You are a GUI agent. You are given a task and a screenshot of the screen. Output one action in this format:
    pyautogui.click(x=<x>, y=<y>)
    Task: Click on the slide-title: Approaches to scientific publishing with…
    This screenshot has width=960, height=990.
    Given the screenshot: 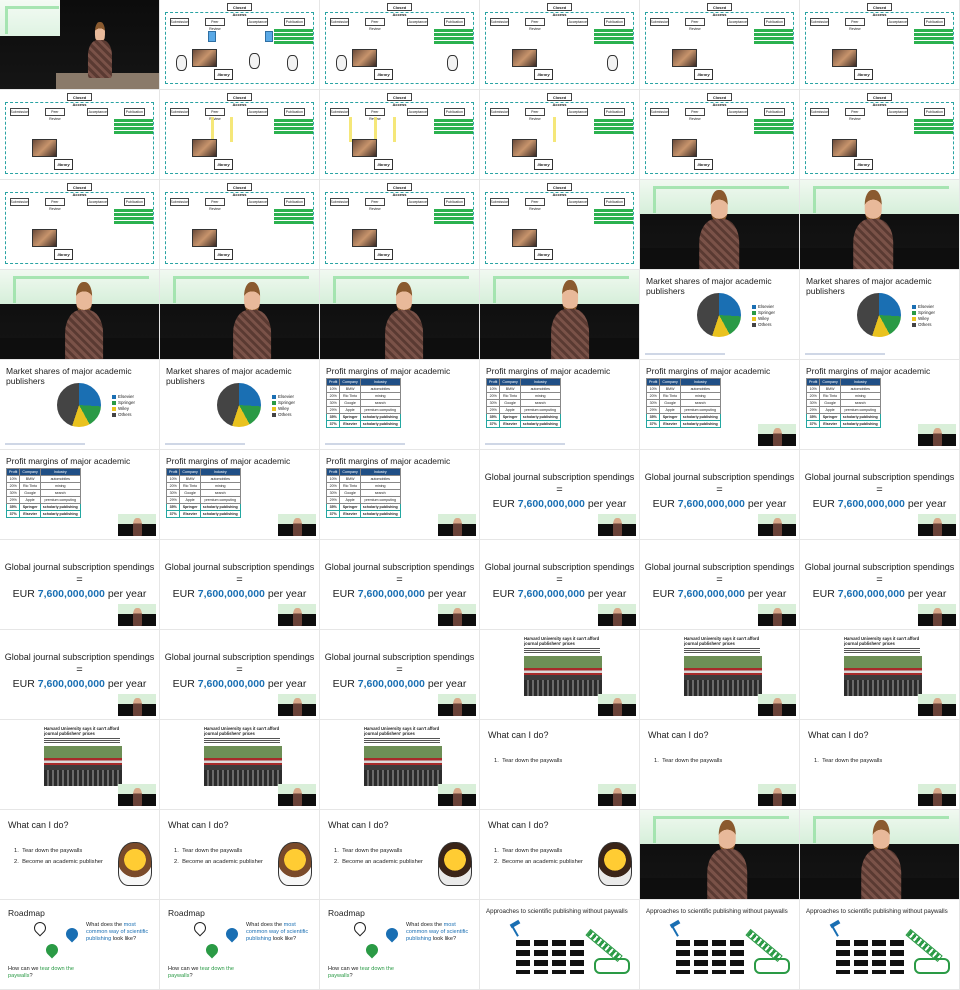 What is the action you would take?
    pyautogui.click(x=717, y=911)
    